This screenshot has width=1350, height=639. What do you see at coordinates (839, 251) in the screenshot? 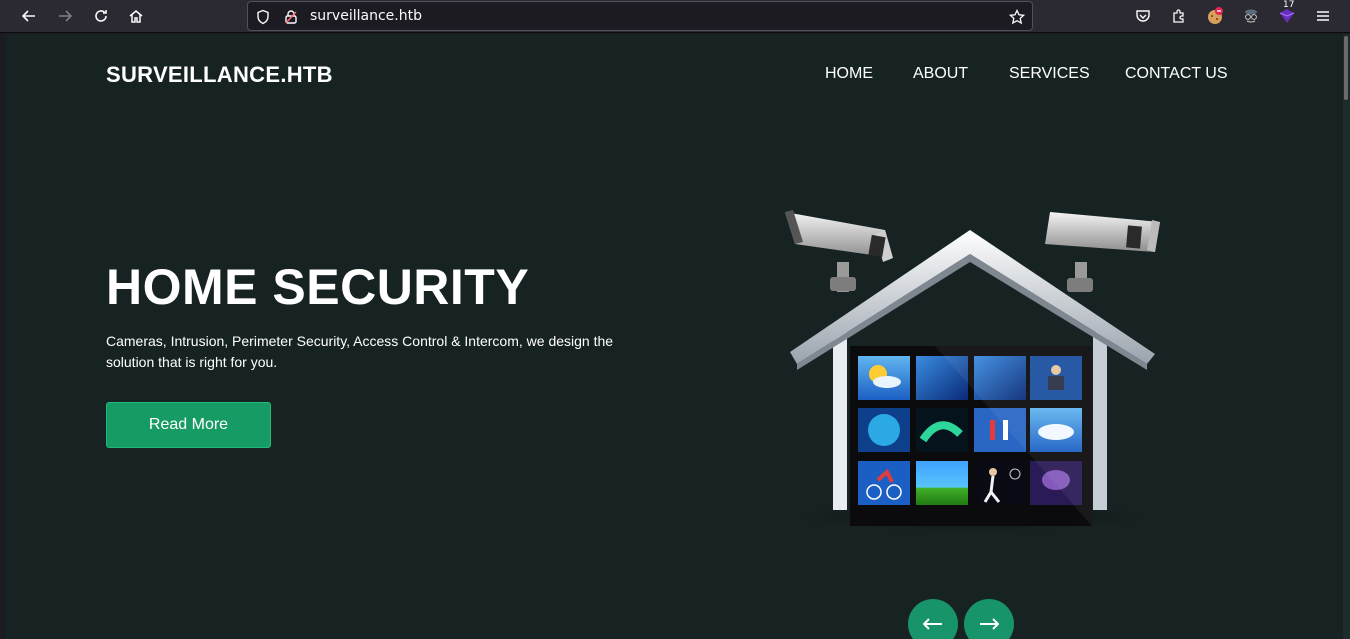
I see `left-security-camera` at bounding box center [839, 251].